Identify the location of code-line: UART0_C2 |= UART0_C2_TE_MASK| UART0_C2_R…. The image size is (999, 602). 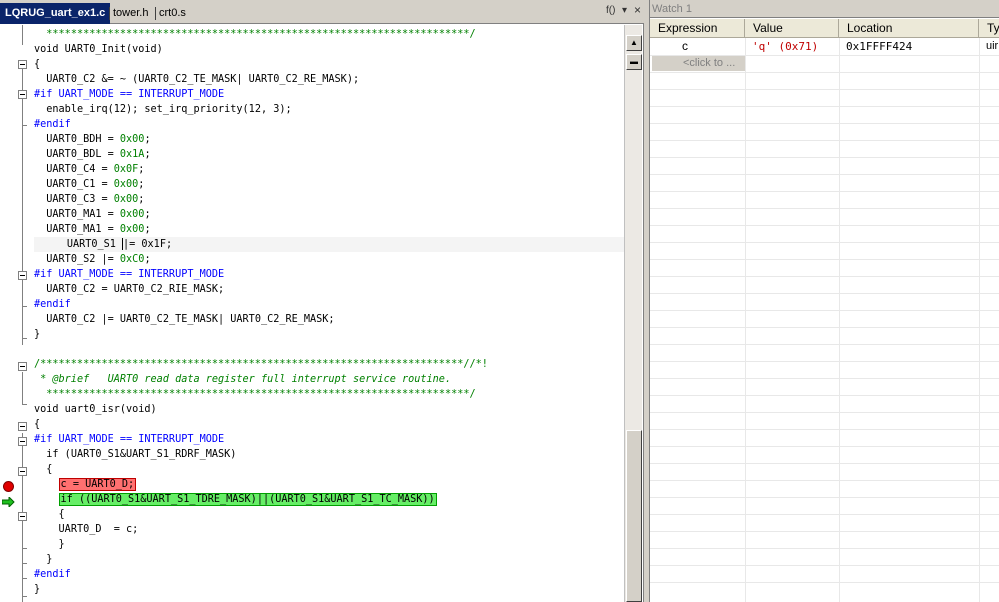
(184, 319).